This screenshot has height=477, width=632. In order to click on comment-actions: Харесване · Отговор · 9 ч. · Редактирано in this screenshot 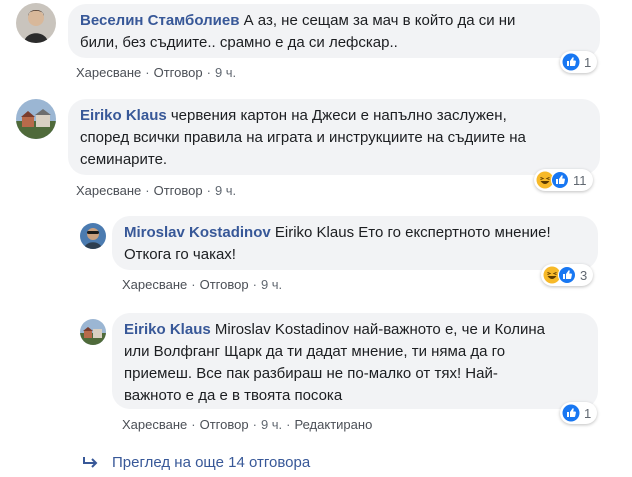, I will do `click(247, 424)`.